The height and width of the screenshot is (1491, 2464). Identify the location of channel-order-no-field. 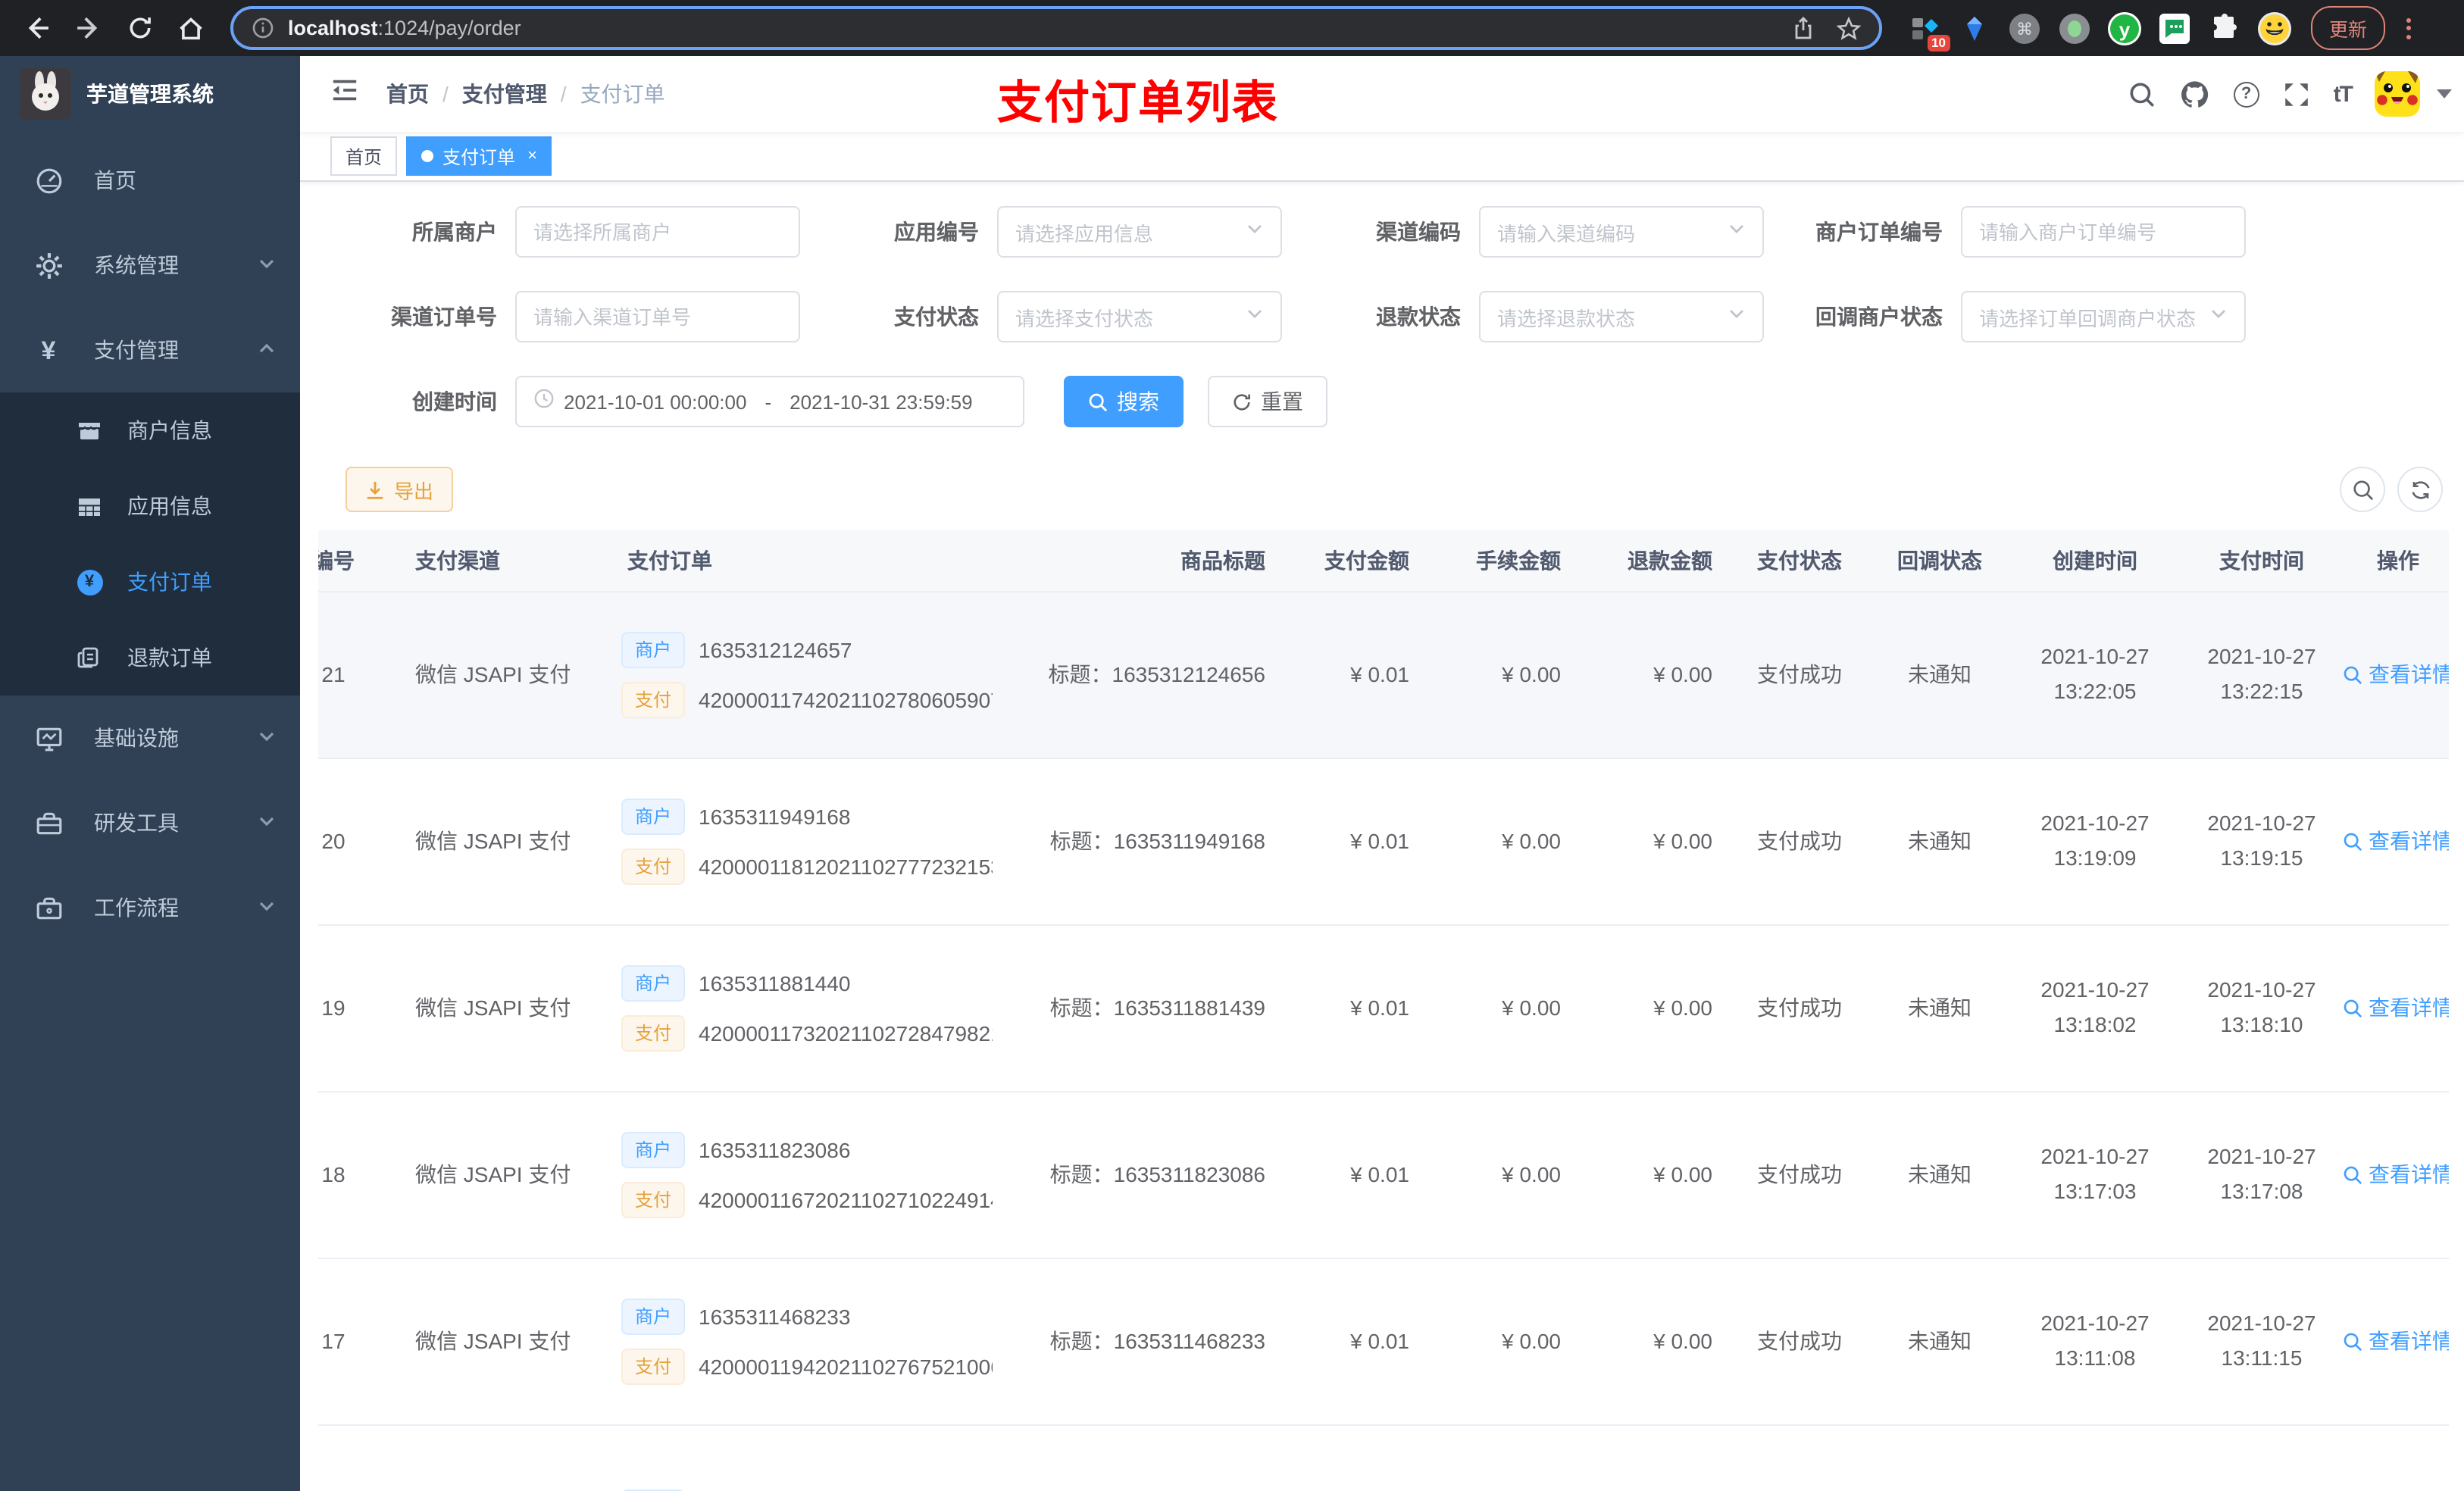
(657, 316).